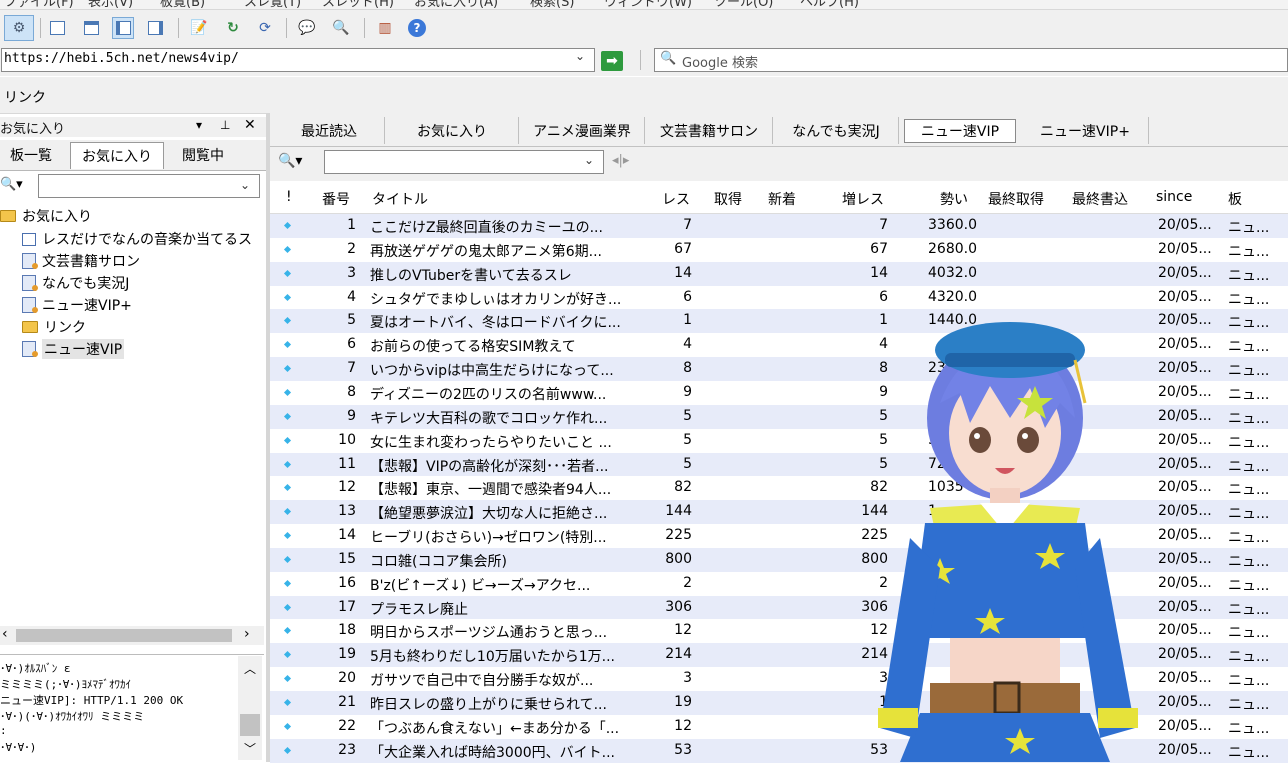 This screenshot has height=763, width=1288. What do you see at coordinates (25, 97) in the screenshot?
I see `links-label: リンク` at bounding box center [25, 97].